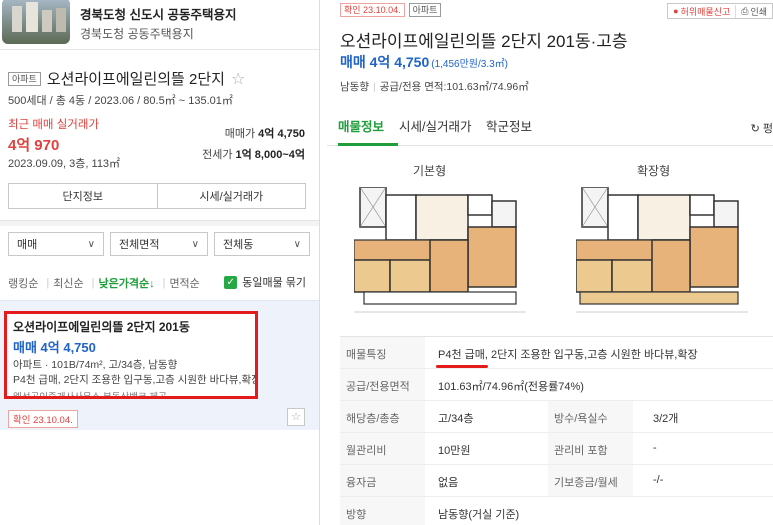 The image size is (773, 525). What do you see at coordinates (83, 196) in the screenshot?
I see `complex-info-button: 단지정보` at bounding box center [83, 196].